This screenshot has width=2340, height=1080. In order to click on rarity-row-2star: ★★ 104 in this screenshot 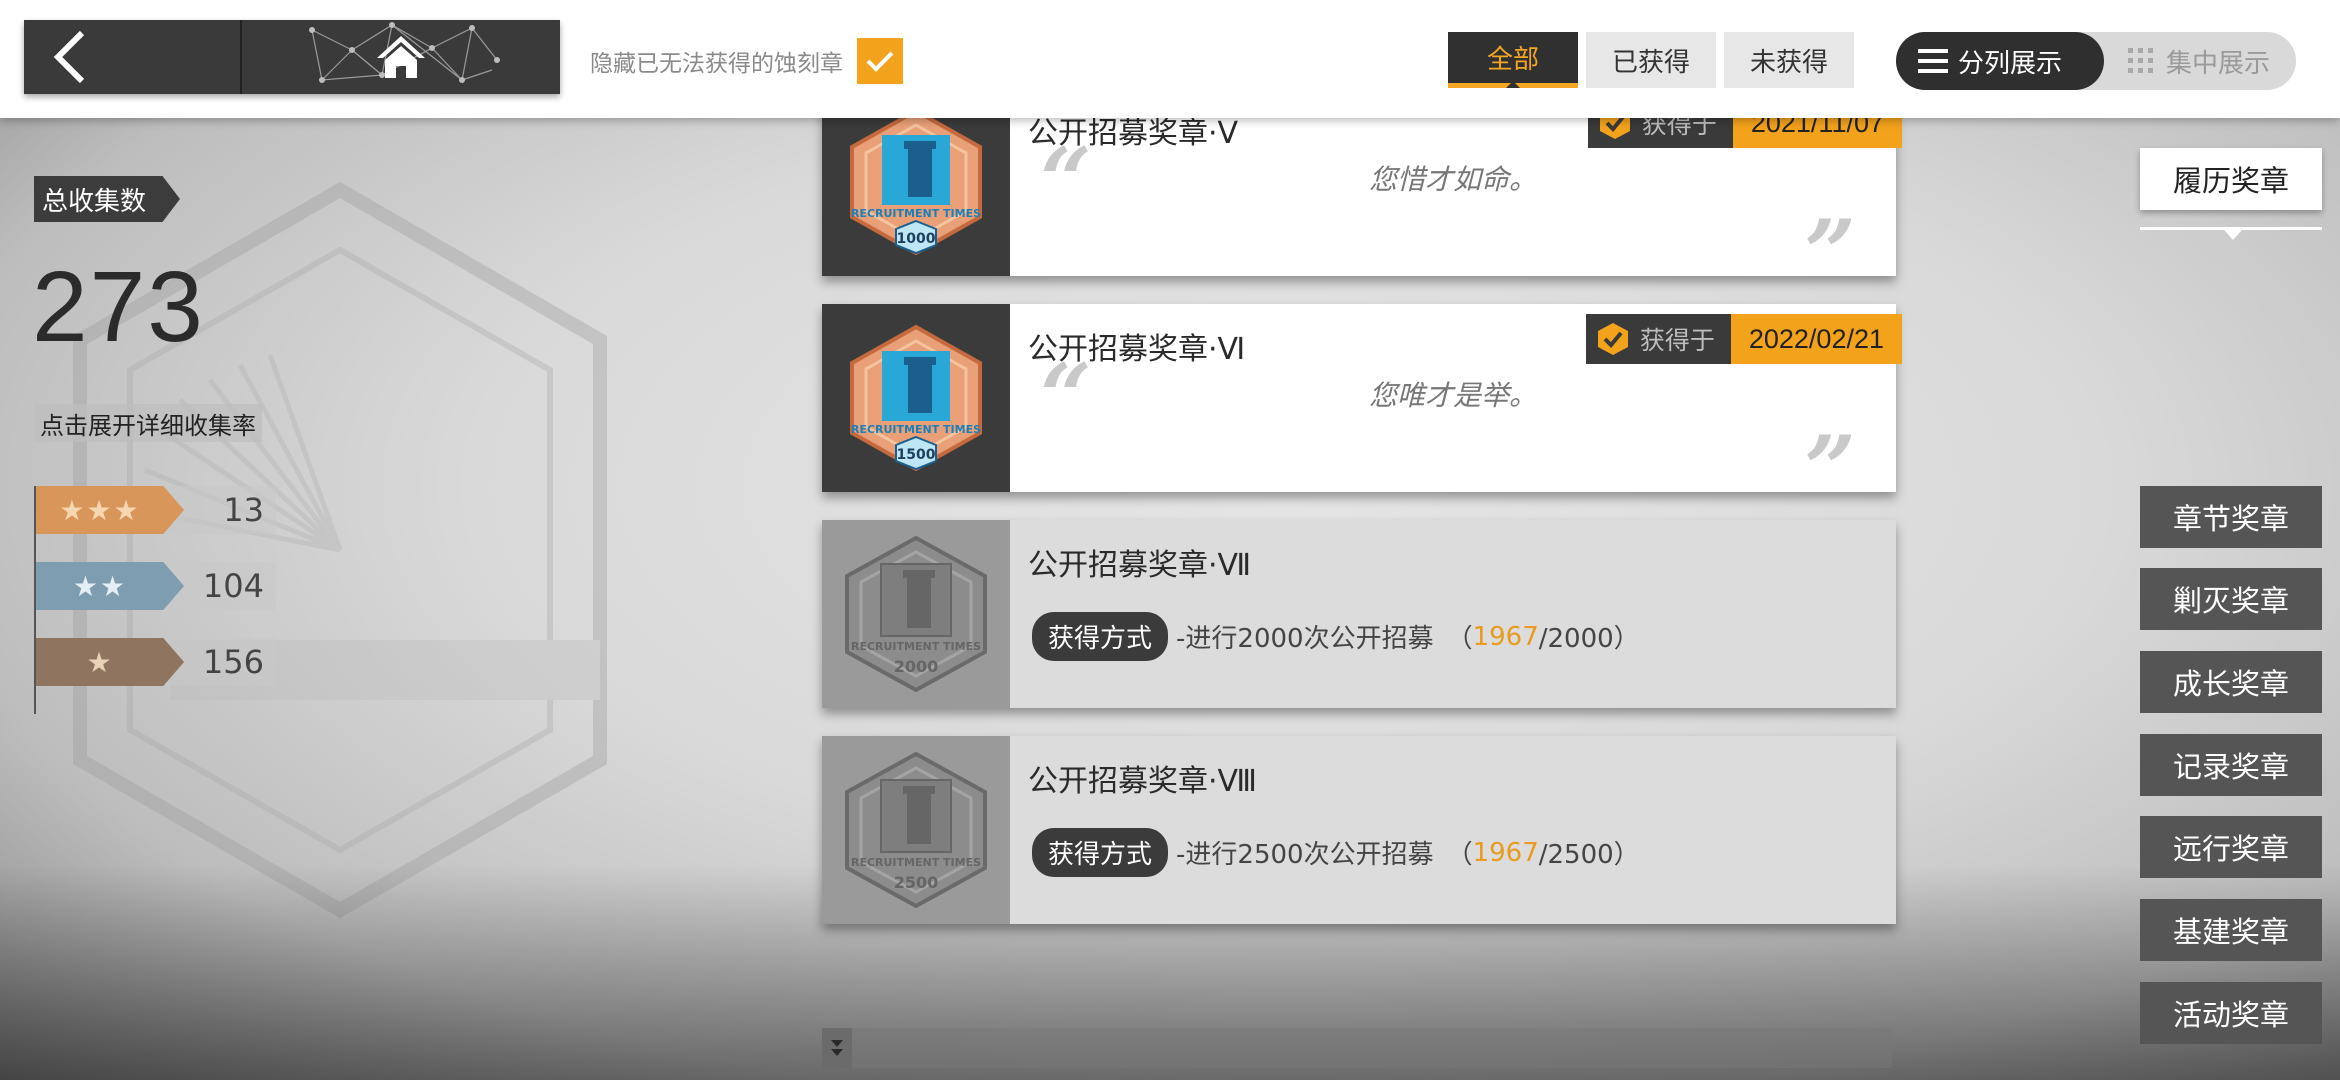, I will do `click(156, 586)`.